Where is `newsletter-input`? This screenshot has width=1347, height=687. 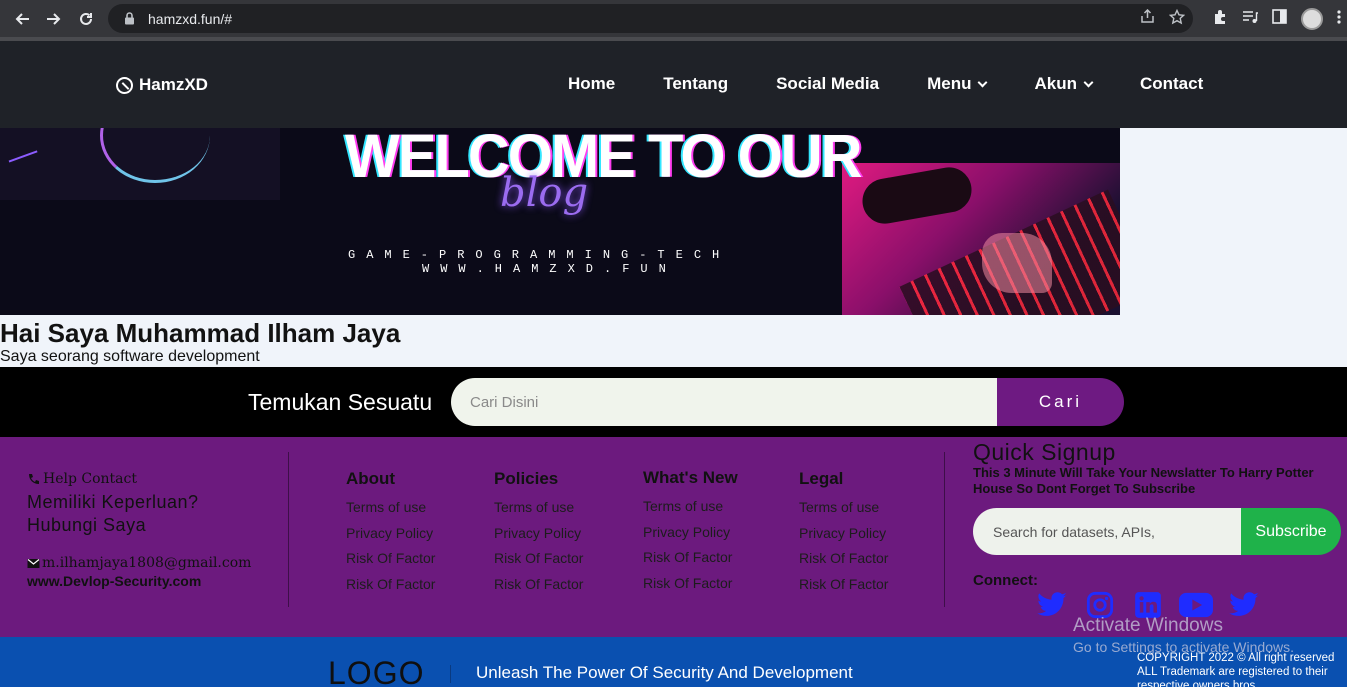 newsletter-input is located at coordinates (1113, 531).